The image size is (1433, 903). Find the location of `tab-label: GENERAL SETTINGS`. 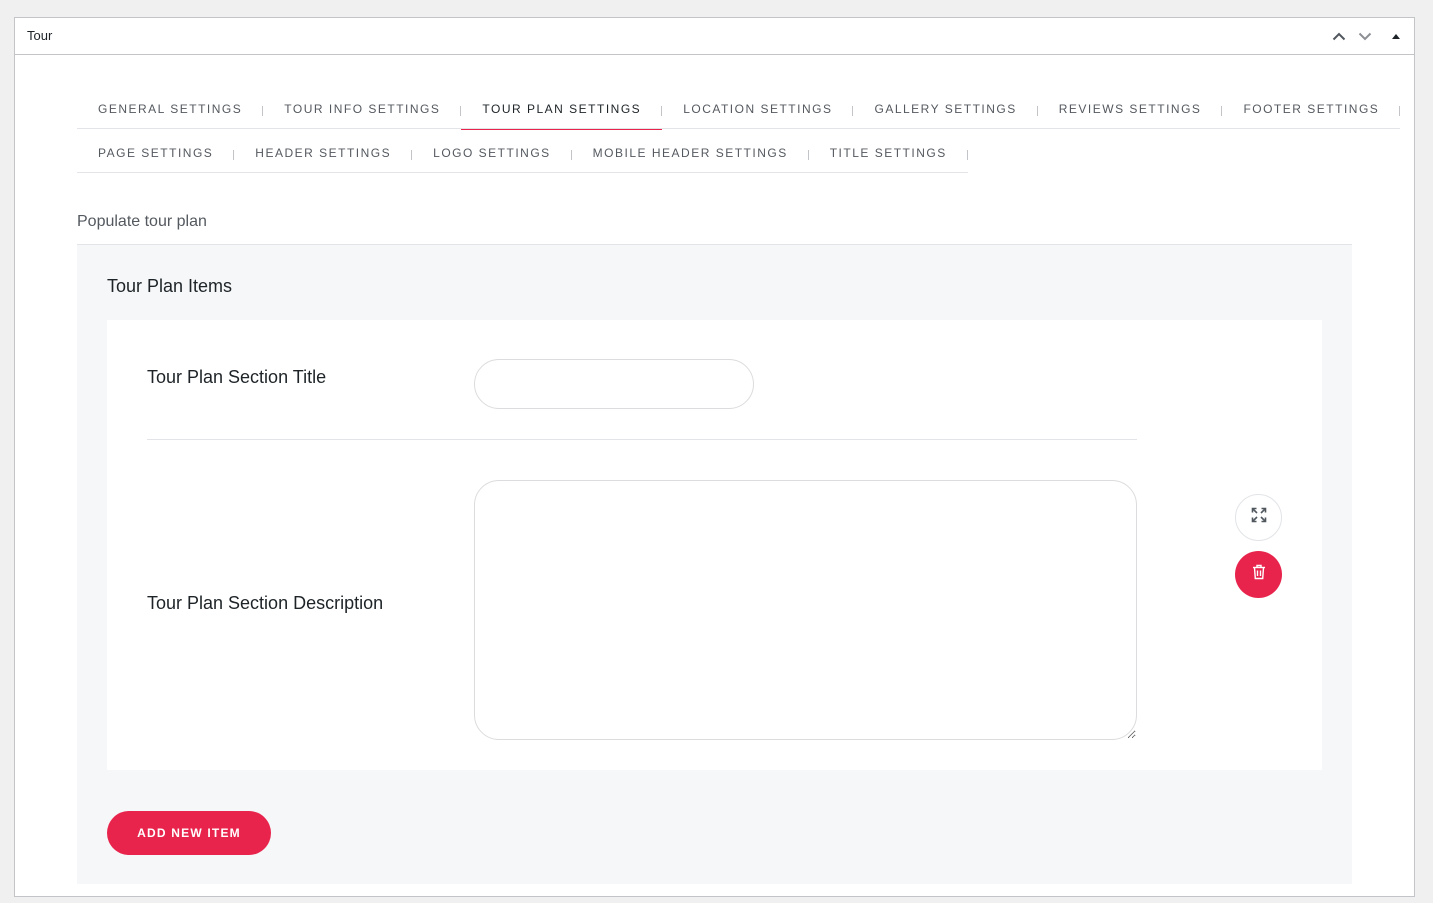

tab-label: GENERAL SETTINGS is located at coordinates (170, 109).